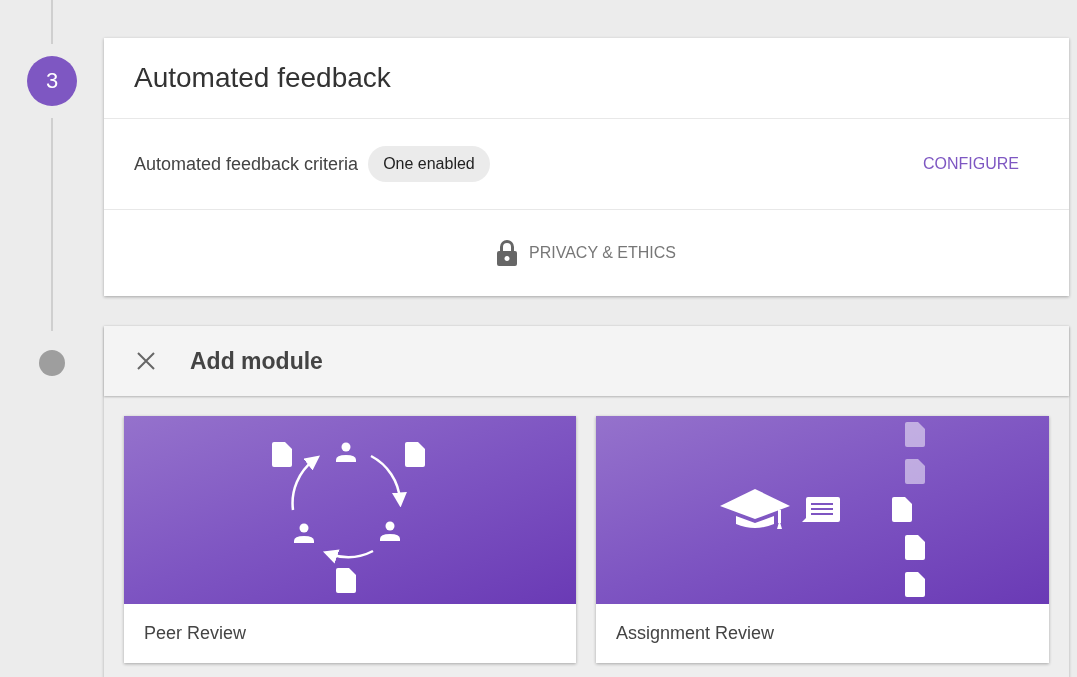 The width and height of the screenshot is (1077, 677). I want to click on lock-icon, so click(507, 253).